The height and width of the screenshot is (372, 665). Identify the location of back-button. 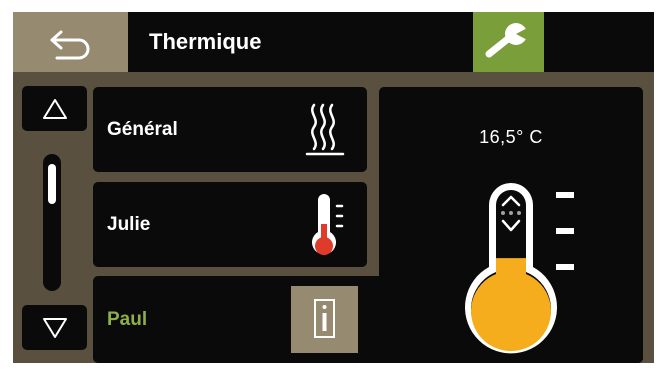
(70, 42).